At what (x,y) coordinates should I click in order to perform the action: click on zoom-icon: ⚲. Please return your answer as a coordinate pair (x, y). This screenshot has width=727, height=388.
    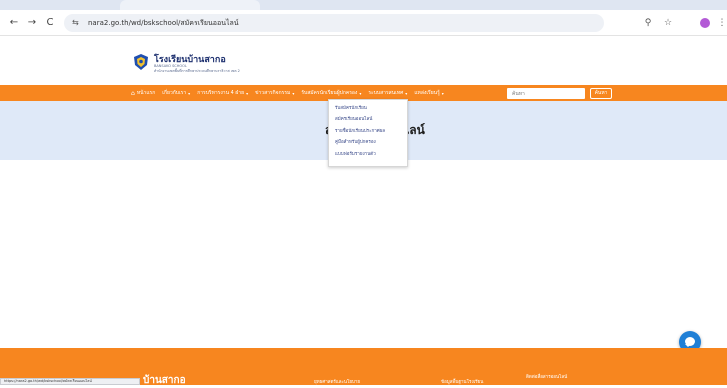
    Looking at the image, I should click on (648, 23).